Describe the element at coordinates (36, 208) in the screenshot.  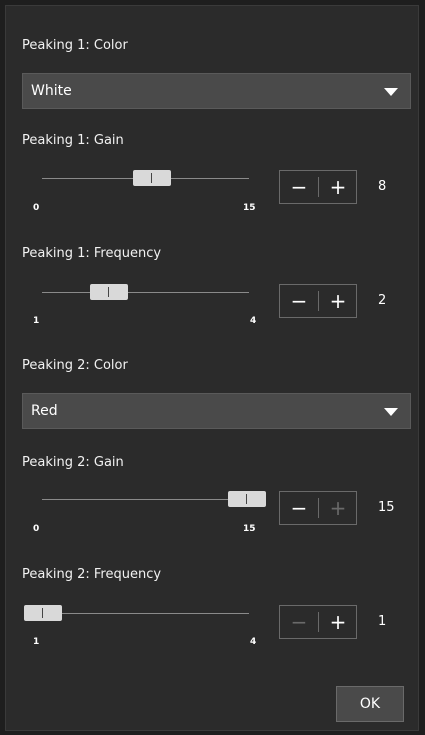
I see `peaking1-gain-min-label: 0` at that location.